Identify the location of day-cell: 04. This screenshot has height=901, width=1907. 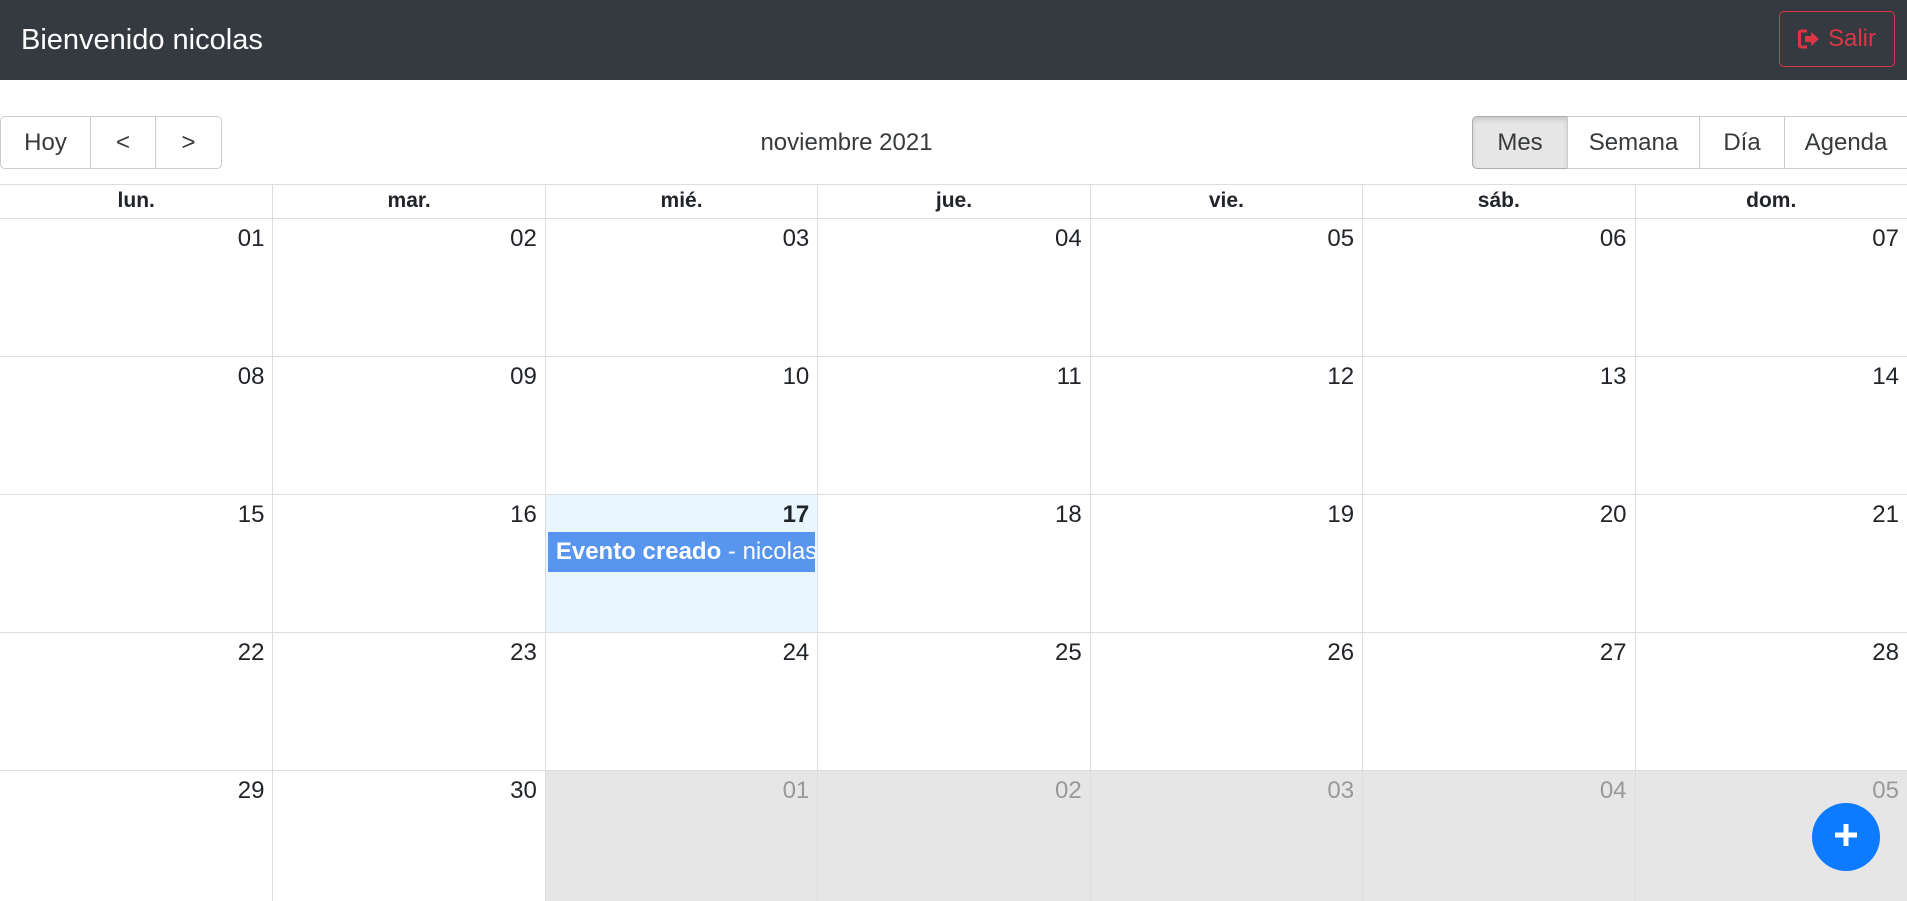
(953, 287).